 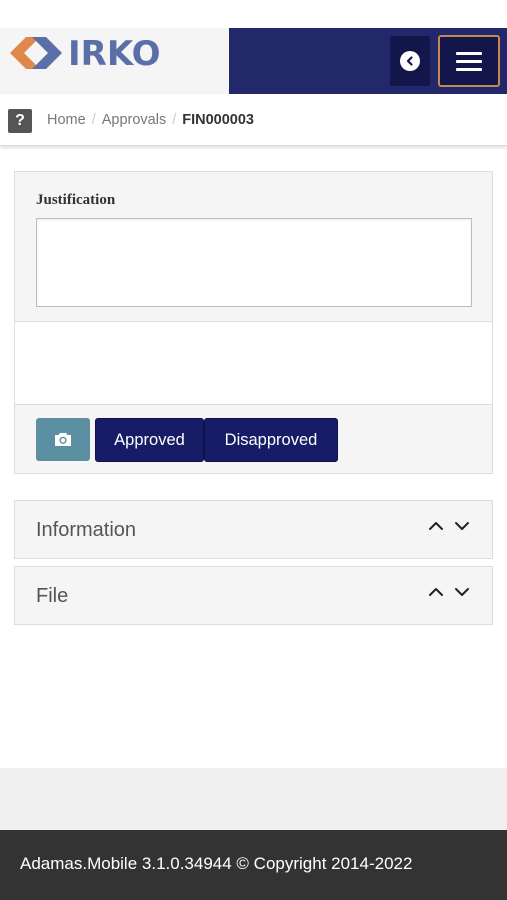 I want to click on logo: IRKO, so click(x=114, y=61).